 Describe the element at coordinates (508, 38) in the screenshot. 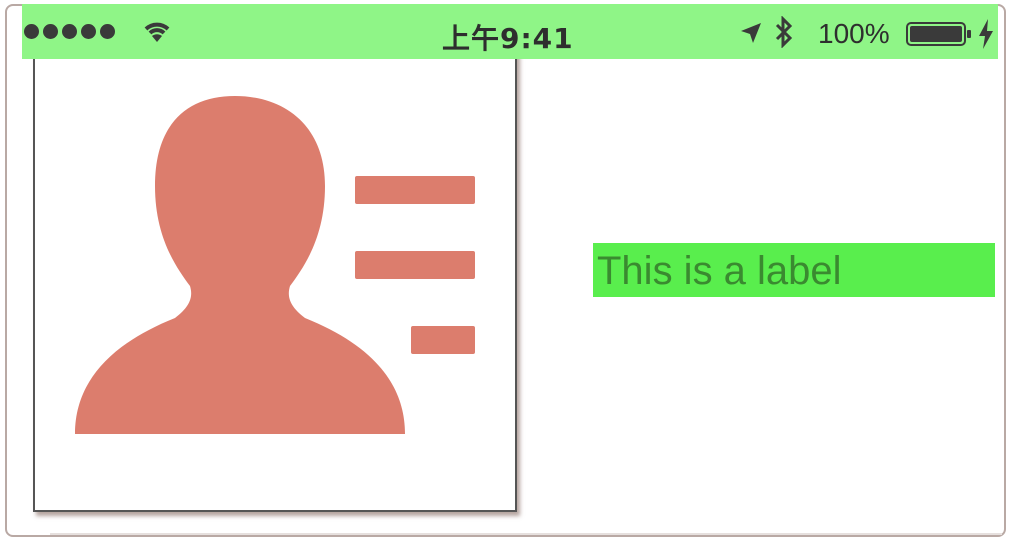

I see `status-time: 上午9:41` at that location.